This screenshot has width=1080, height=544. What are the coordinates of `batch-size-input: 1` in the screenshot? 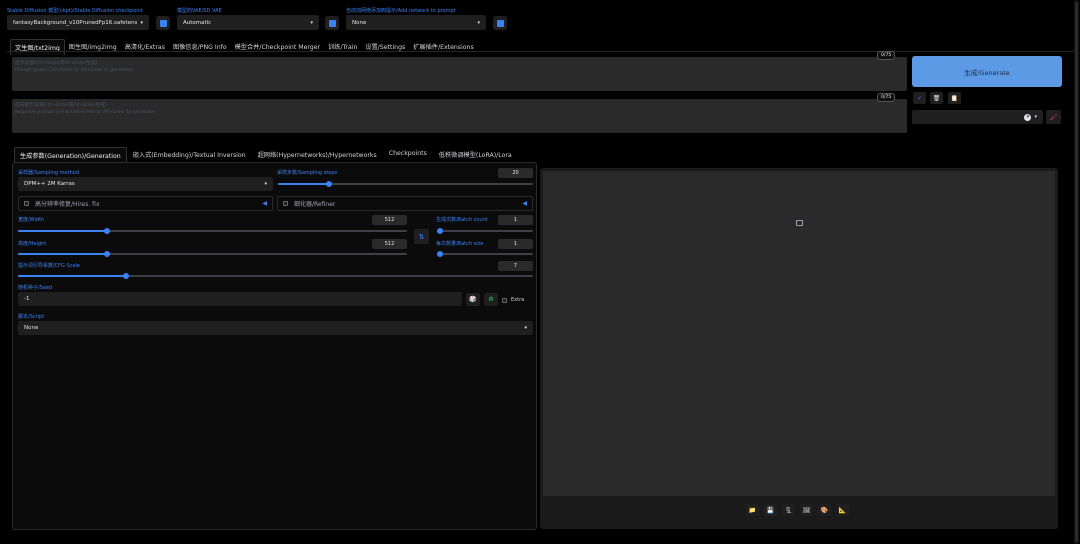 It's located at (515, 244).